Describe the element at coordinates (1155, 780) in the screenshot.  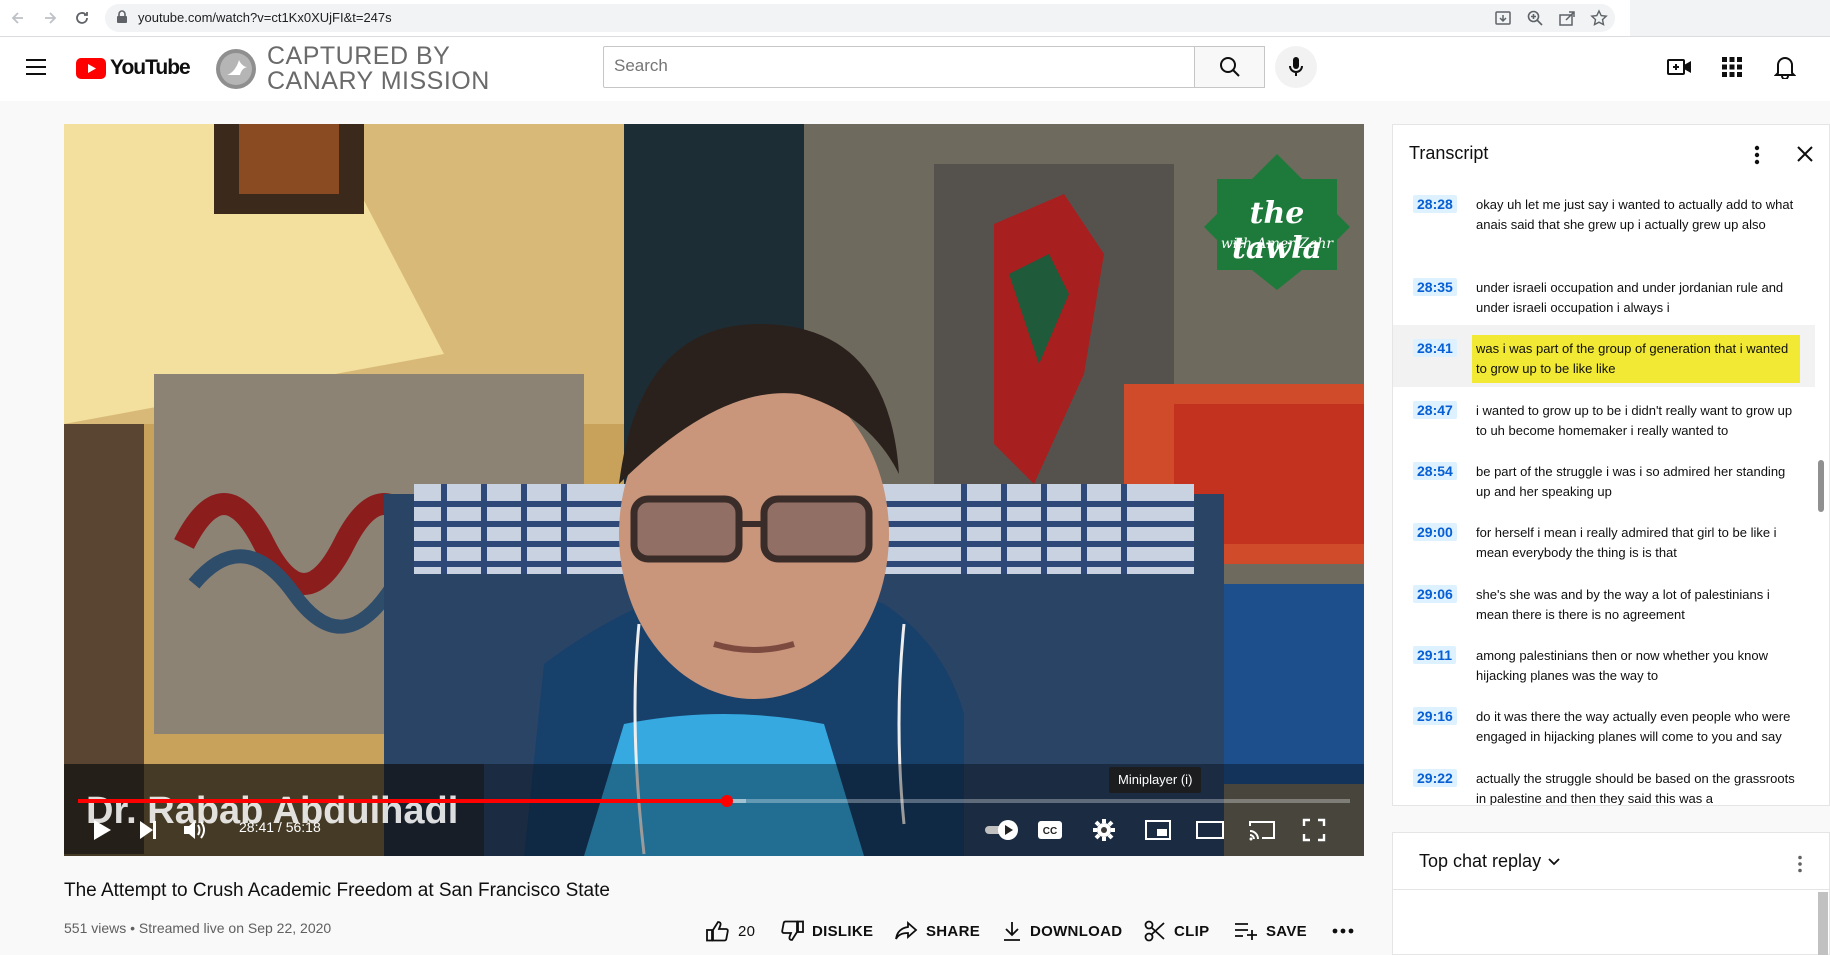
I see `miniplayer-tooltip: Miniplayer (i)` at that location.